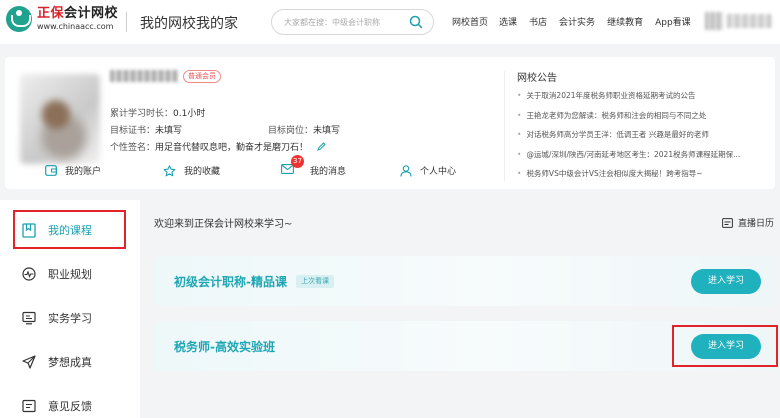 The height and width of the screenshot is (418, 780). I want to click on nav-accounting-practice: 会计实务, so click(577, 21).